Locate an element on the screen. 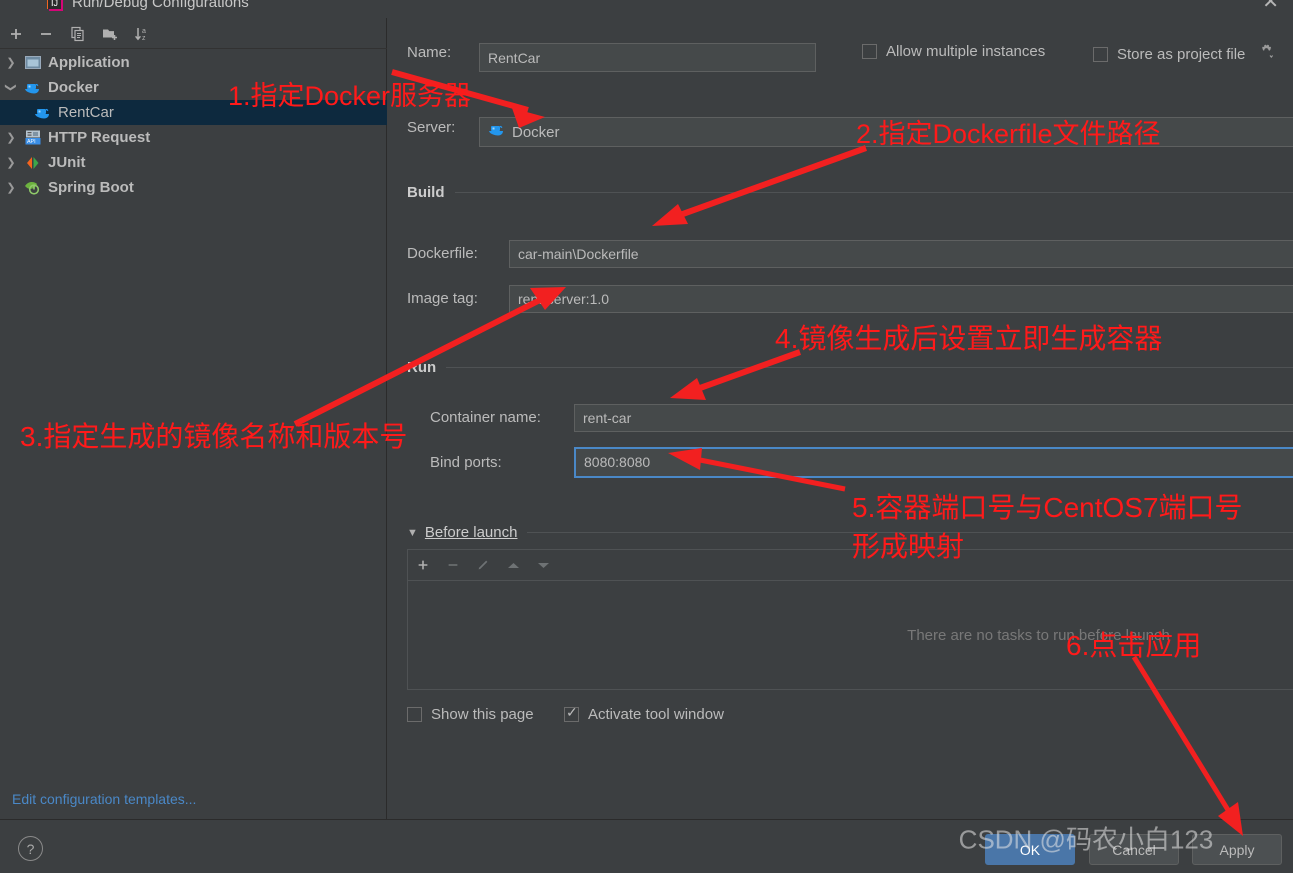 The width and height of the screenshot is (1293, 873). svg-text: a is located at coordinates (144, 31).